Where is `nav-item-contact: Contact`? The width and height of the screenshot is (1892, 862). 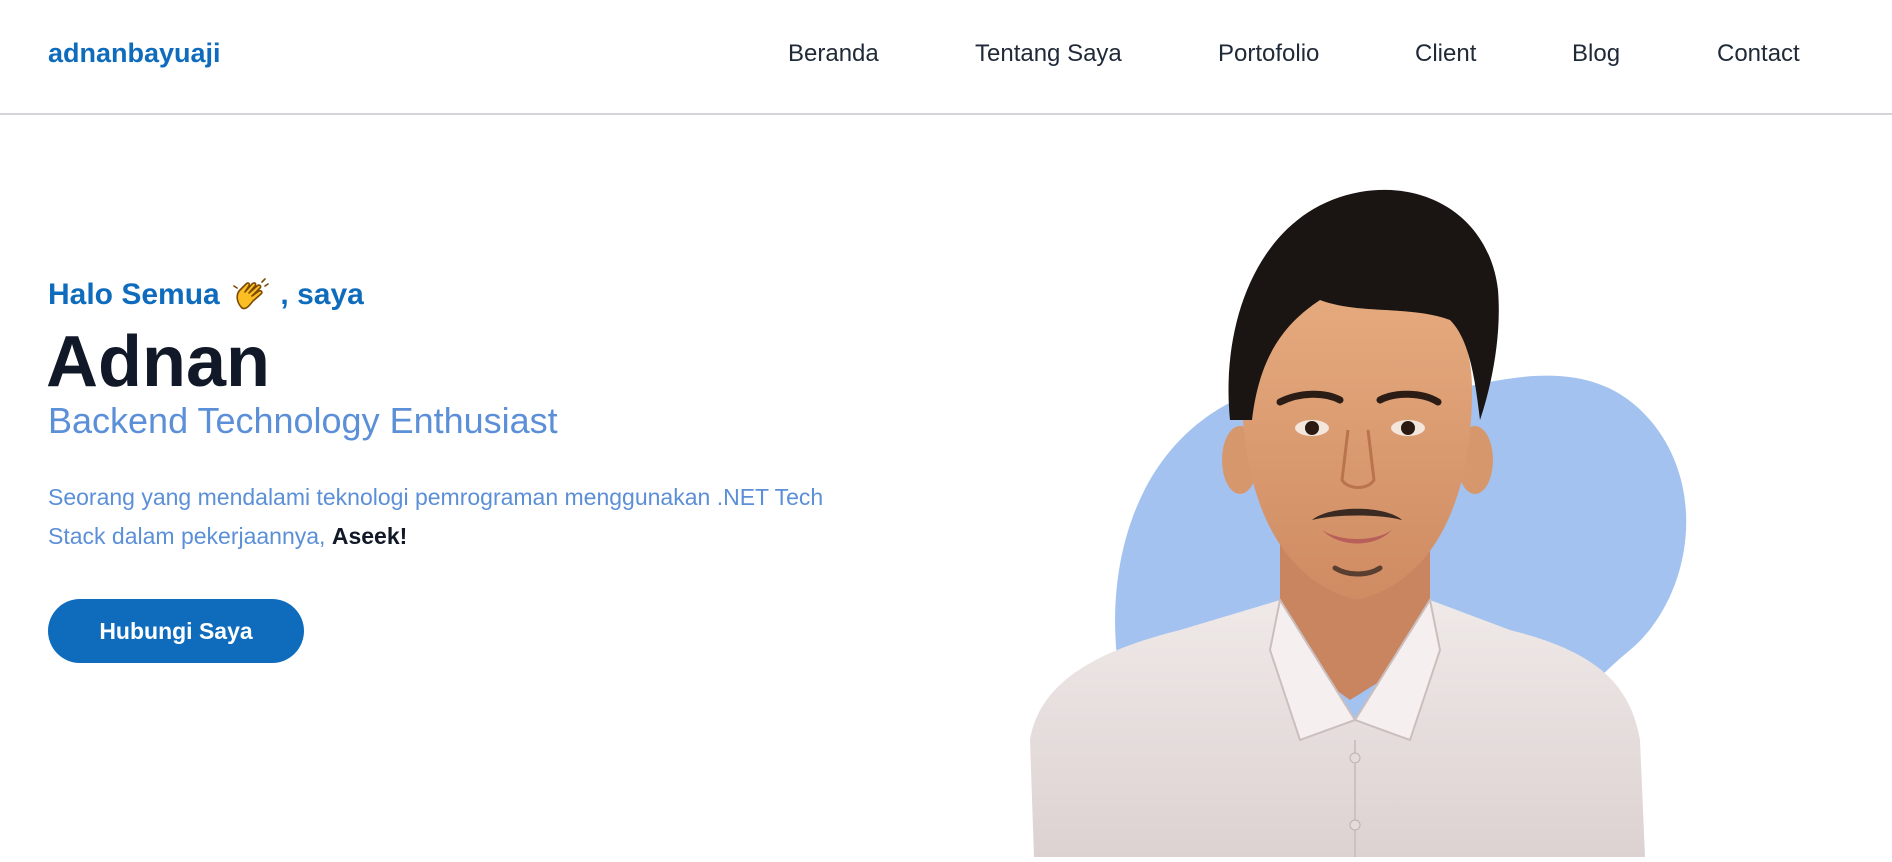
nav-item-contact: Contact is located at coordinates (1758, 54).